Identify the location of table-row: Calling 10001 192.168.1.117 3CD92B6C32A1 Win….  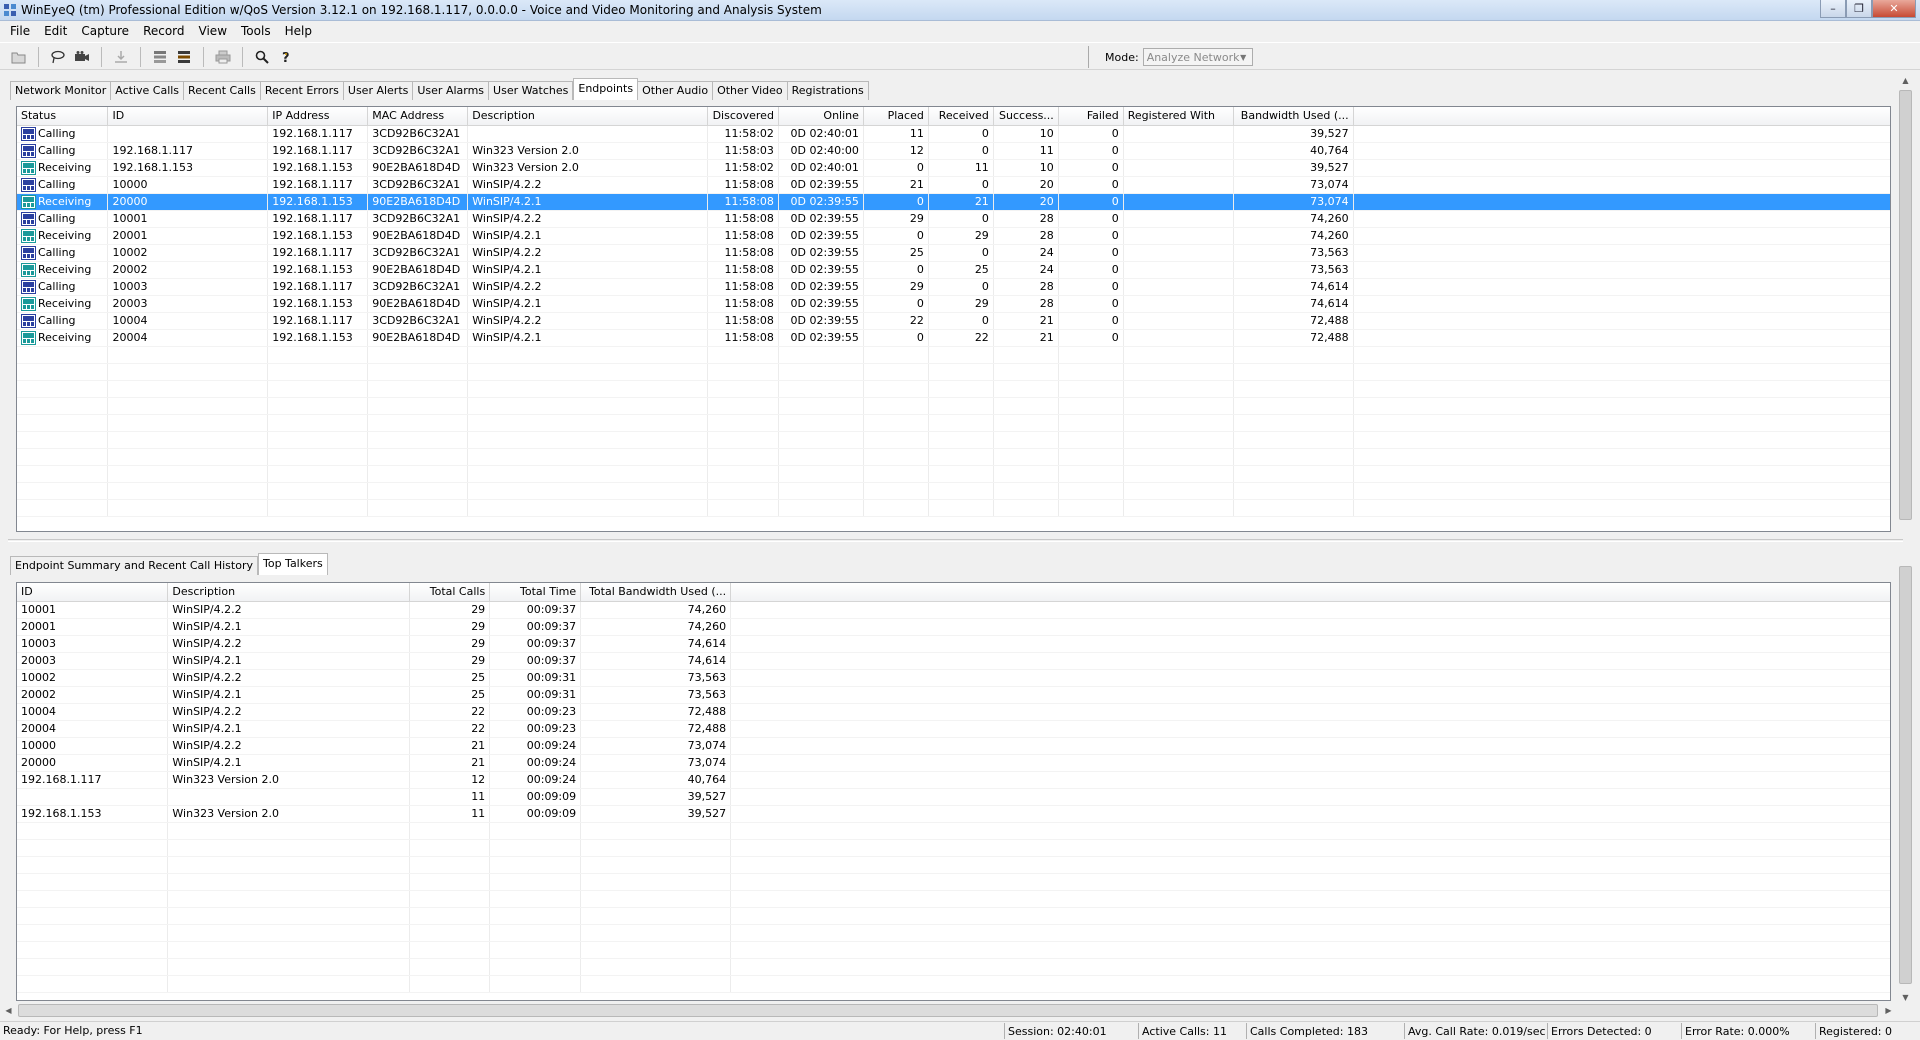
(953, 219).